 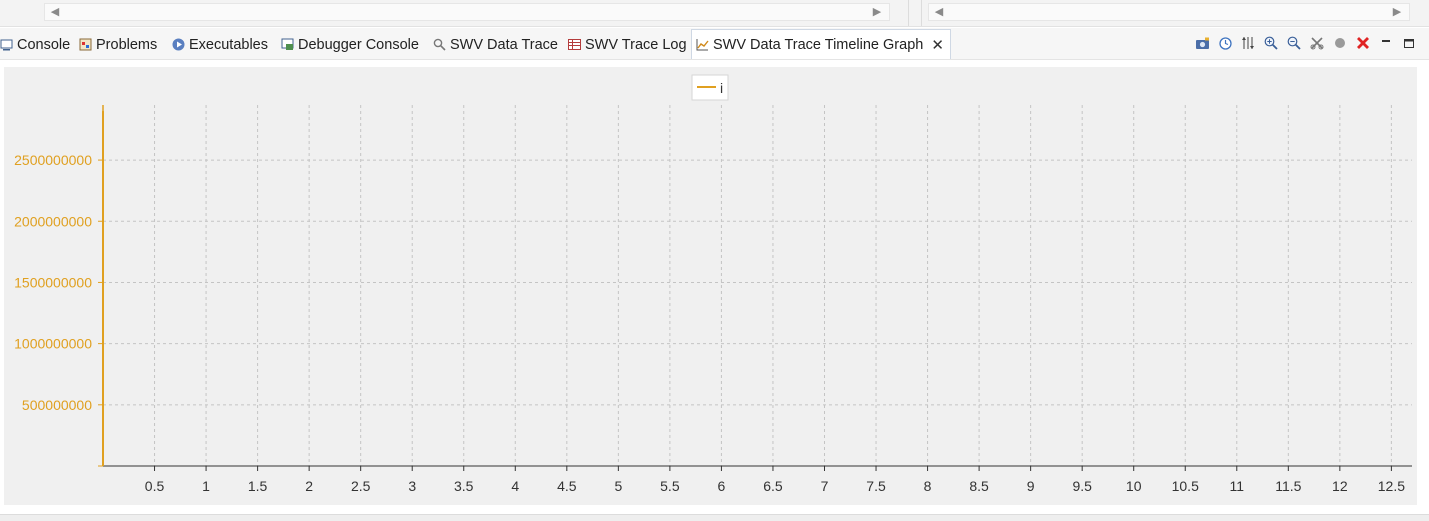 What do you see at coordinates (53, 282) in the screenshot?
I see `y-tick-label: 1500000000` at bounding box center [53, 282].